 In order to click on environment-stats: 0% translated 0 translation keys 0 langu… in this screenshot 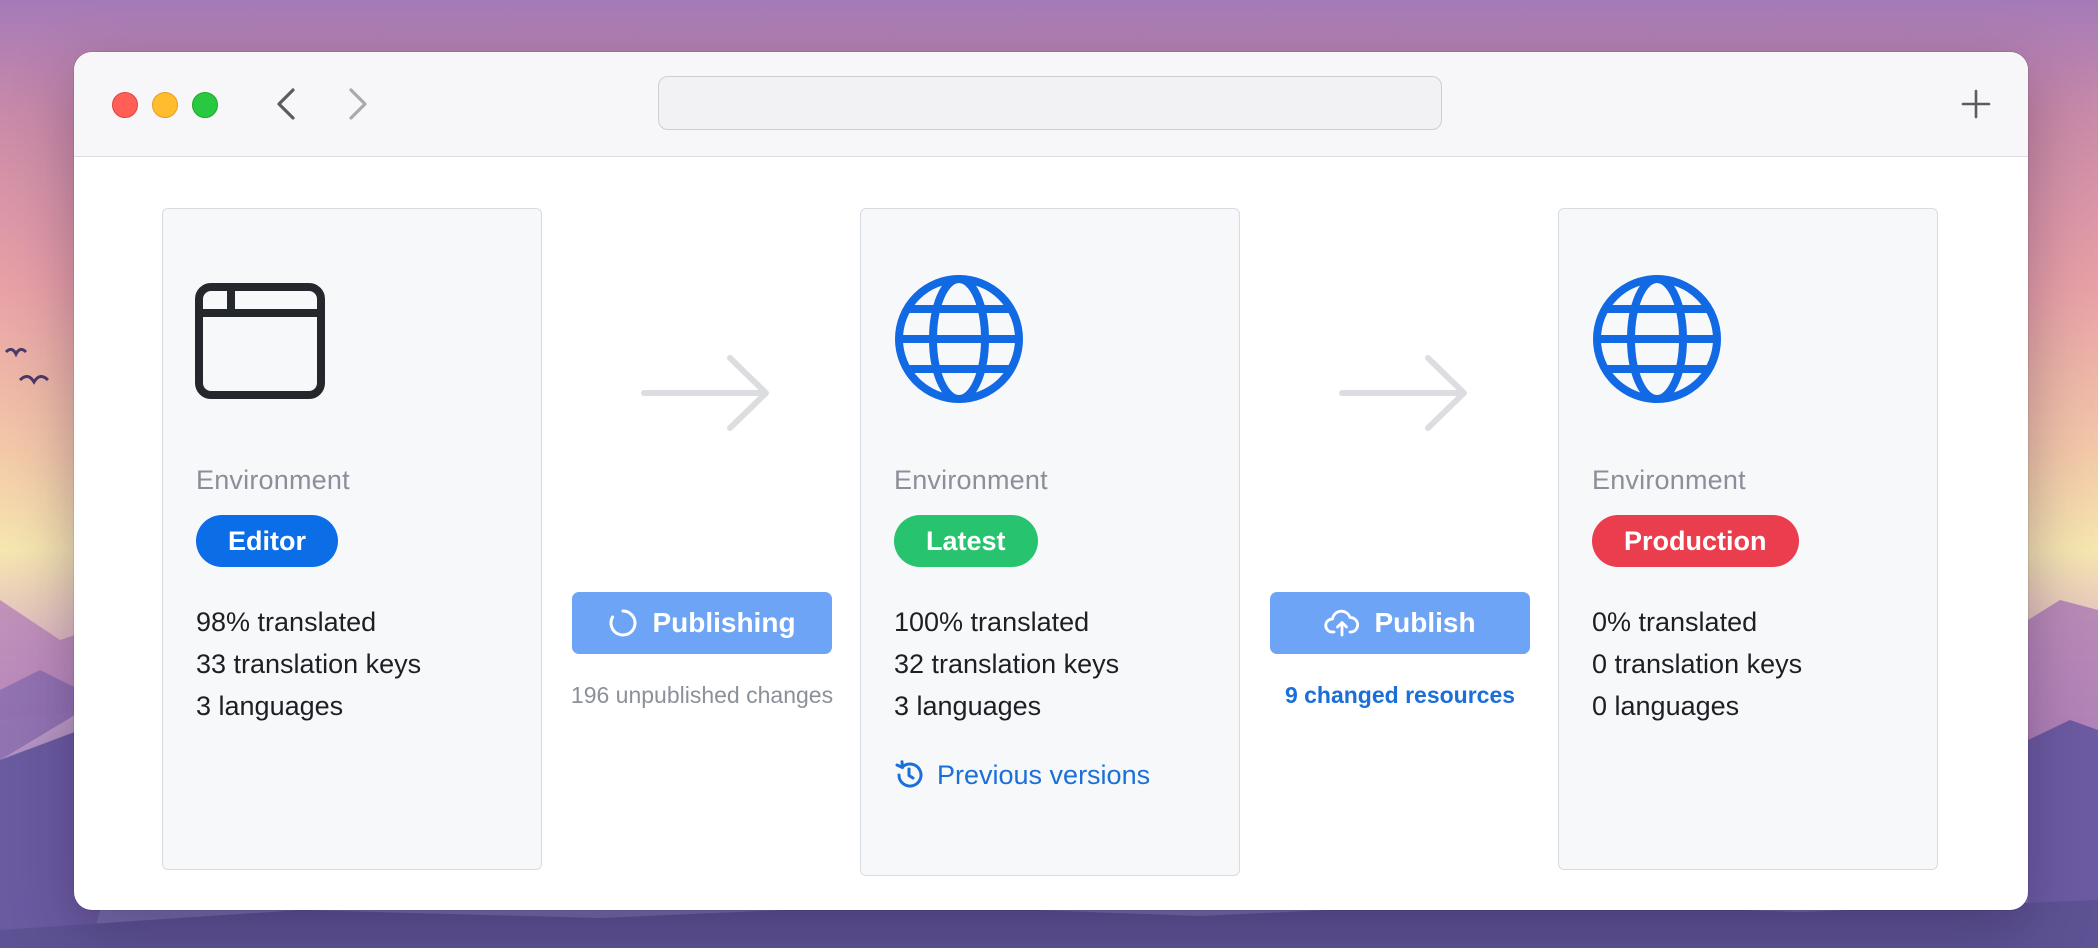, I will do `click(1697, 664)`.